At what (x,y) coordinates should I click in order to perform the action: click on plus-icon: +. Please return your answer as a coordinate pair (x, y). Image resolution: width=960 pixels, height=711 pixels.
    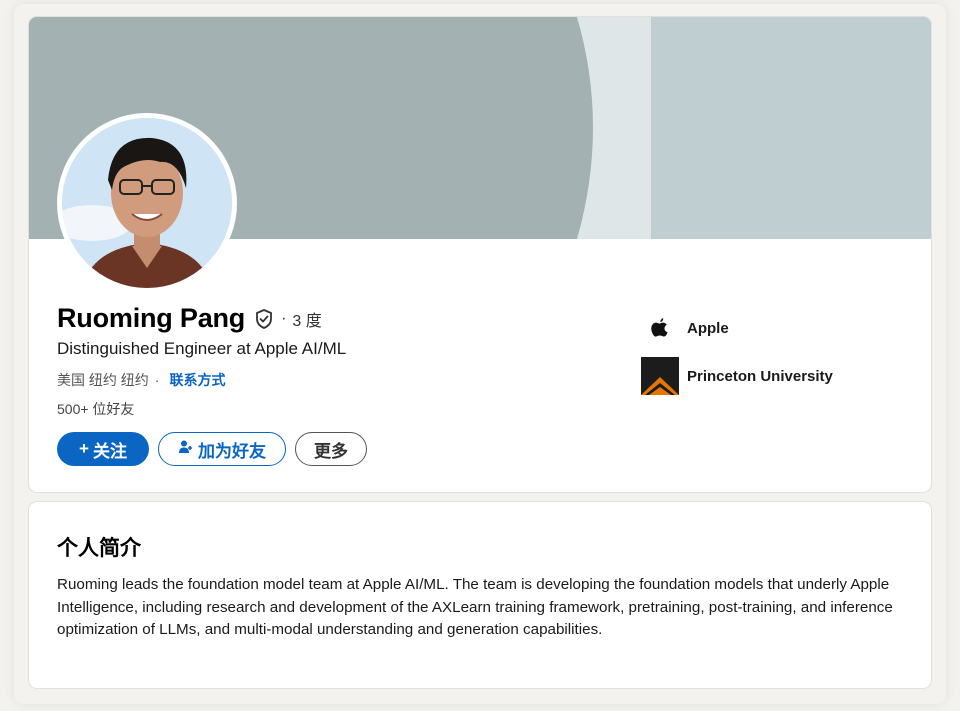
    Looking at the image, I should click on (84, 448).